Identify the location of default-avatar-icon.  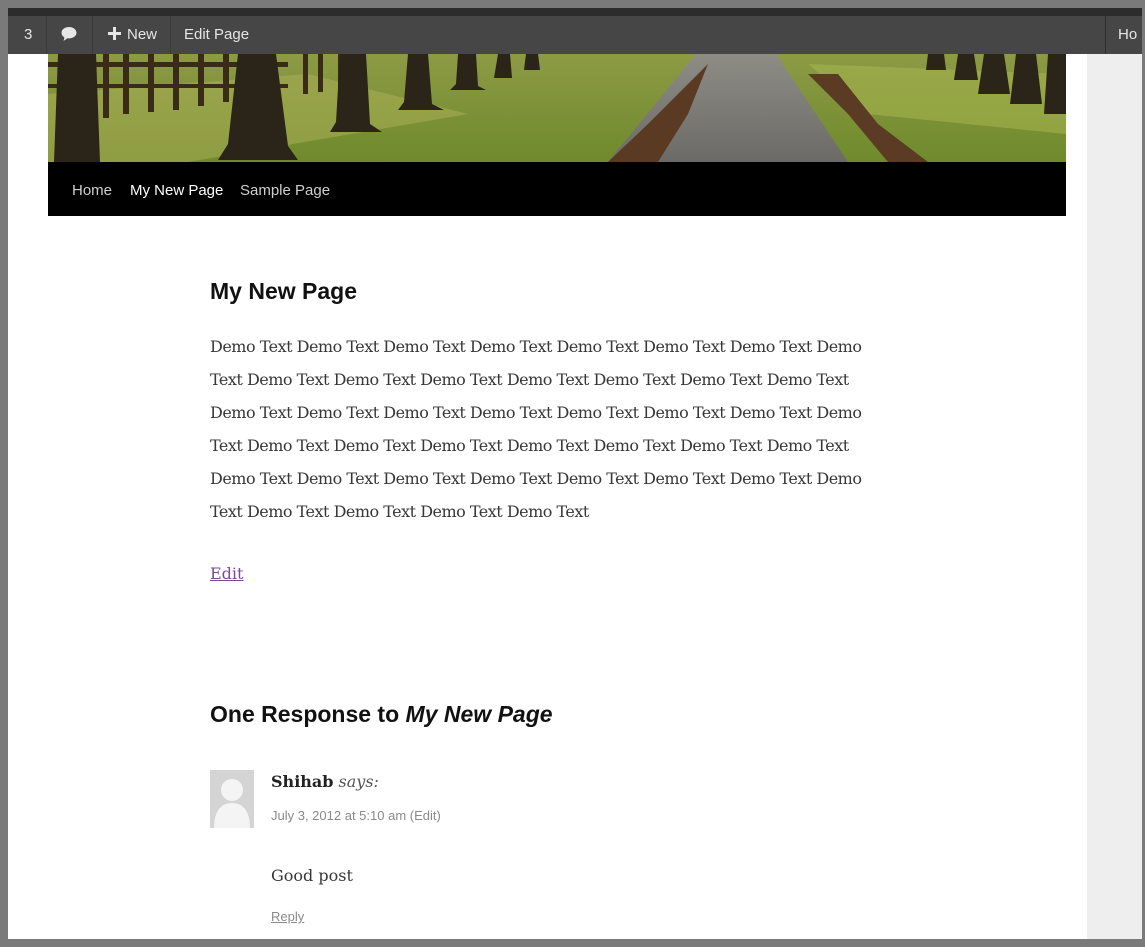
(232, 799).